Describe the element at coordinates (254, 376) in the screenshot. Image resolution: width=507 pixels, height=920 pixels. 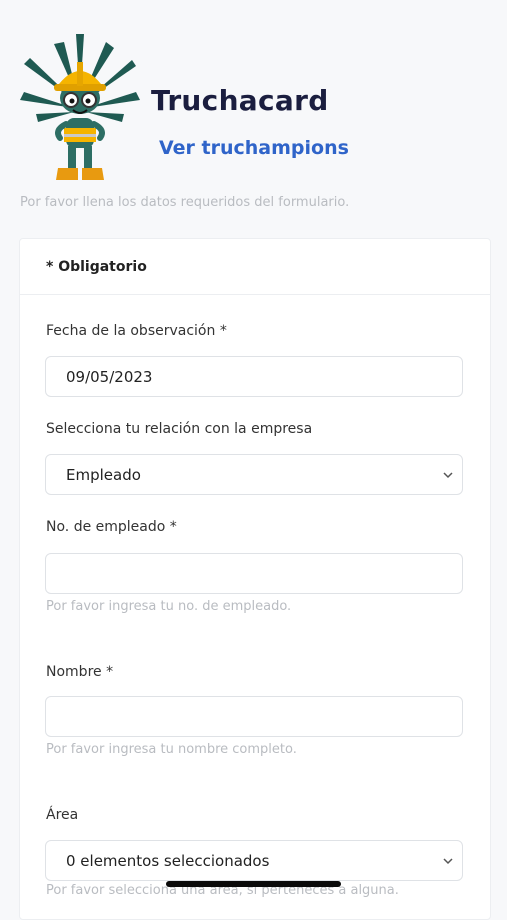
I see `date-input: 09/05/2023` at that location.